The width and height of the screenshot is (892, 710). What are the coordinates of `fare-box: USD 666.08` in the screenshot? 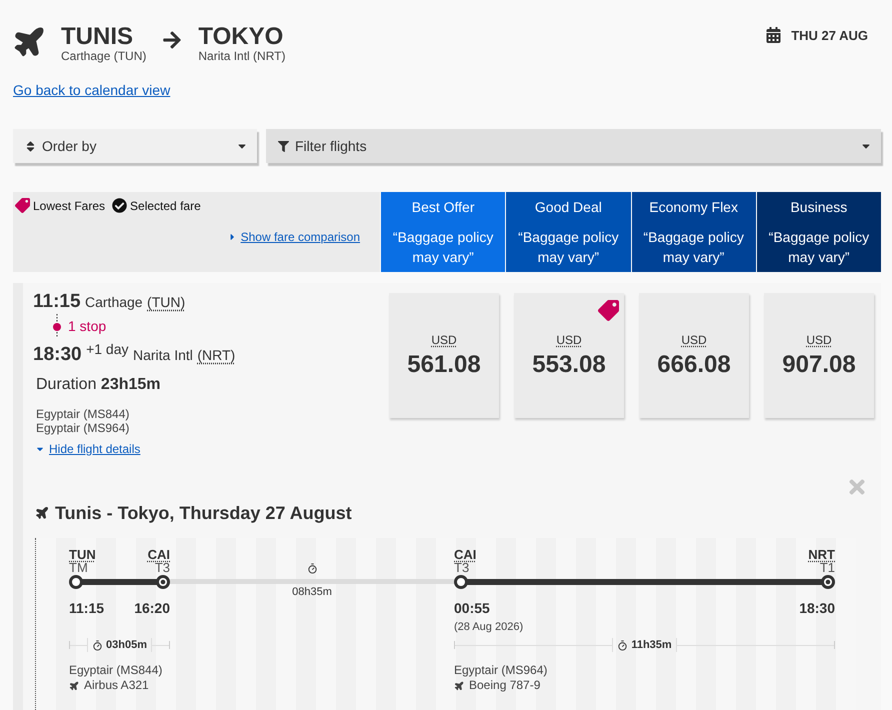 It's located at (694, 355).